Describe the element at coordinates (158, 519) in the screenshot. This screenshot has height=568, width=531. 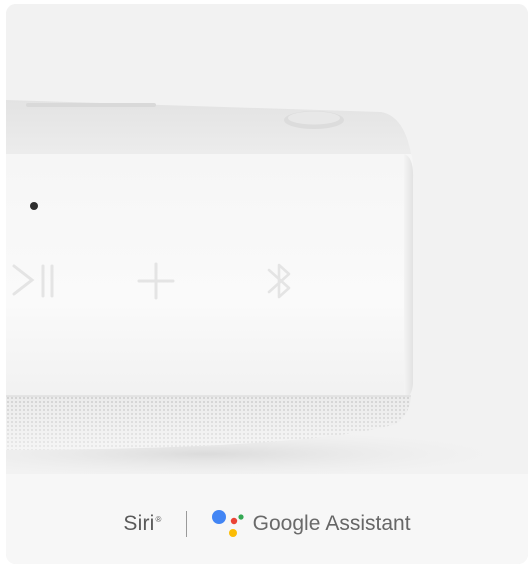
I see `registered-mark: ®` at that location.